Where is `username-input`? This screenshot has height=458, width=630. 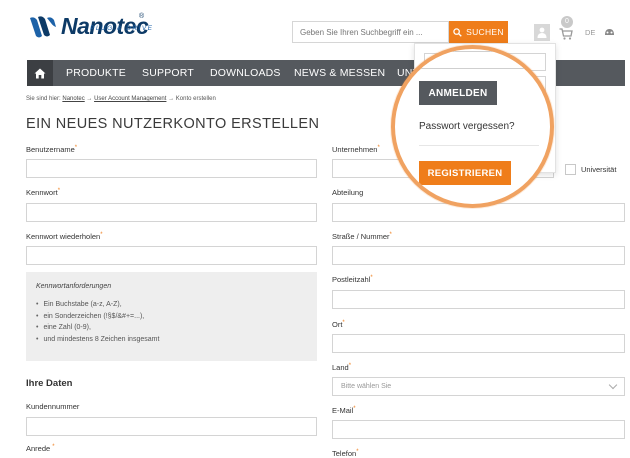
username-input is located at coordinates (171, 168).